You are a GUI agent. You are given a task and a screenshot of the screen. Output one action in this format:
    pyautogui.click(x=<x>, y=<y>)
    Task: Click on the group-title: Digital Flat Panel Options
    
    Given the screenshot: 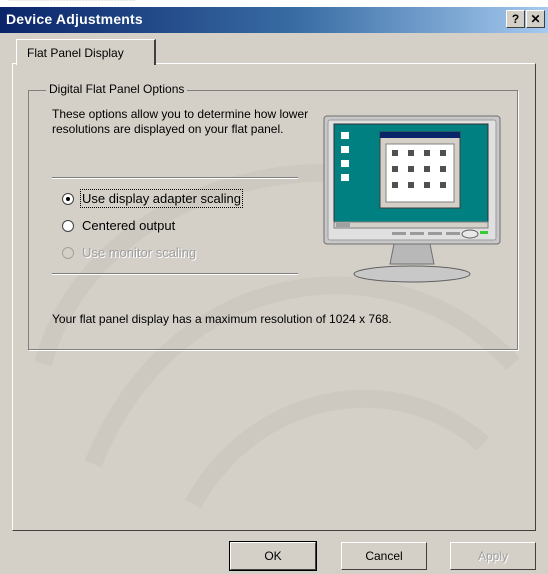 What is the action you would take?
    pyautogui.click(x=117, y=89)
    